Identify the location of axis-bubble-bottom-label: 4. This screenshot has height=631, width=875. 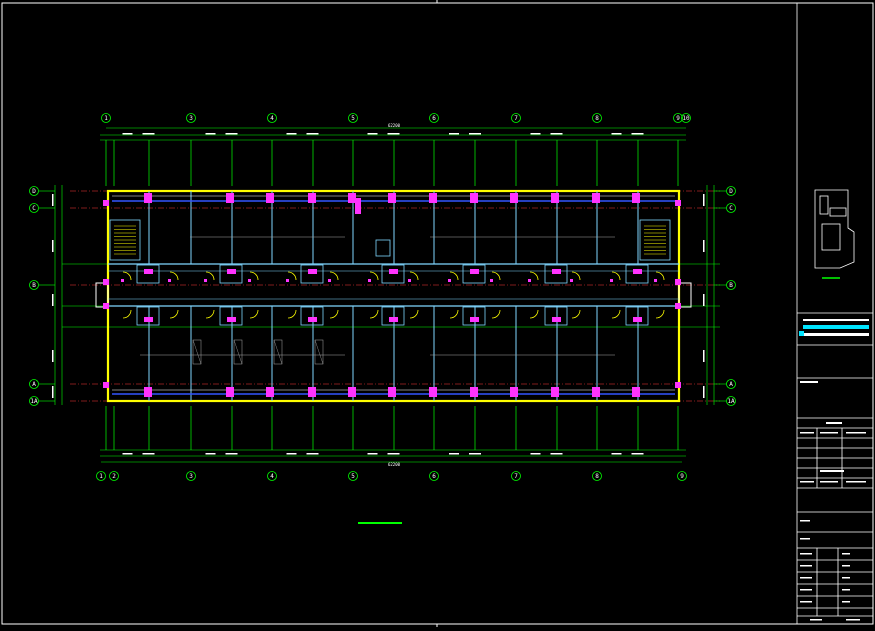
(272, 476).